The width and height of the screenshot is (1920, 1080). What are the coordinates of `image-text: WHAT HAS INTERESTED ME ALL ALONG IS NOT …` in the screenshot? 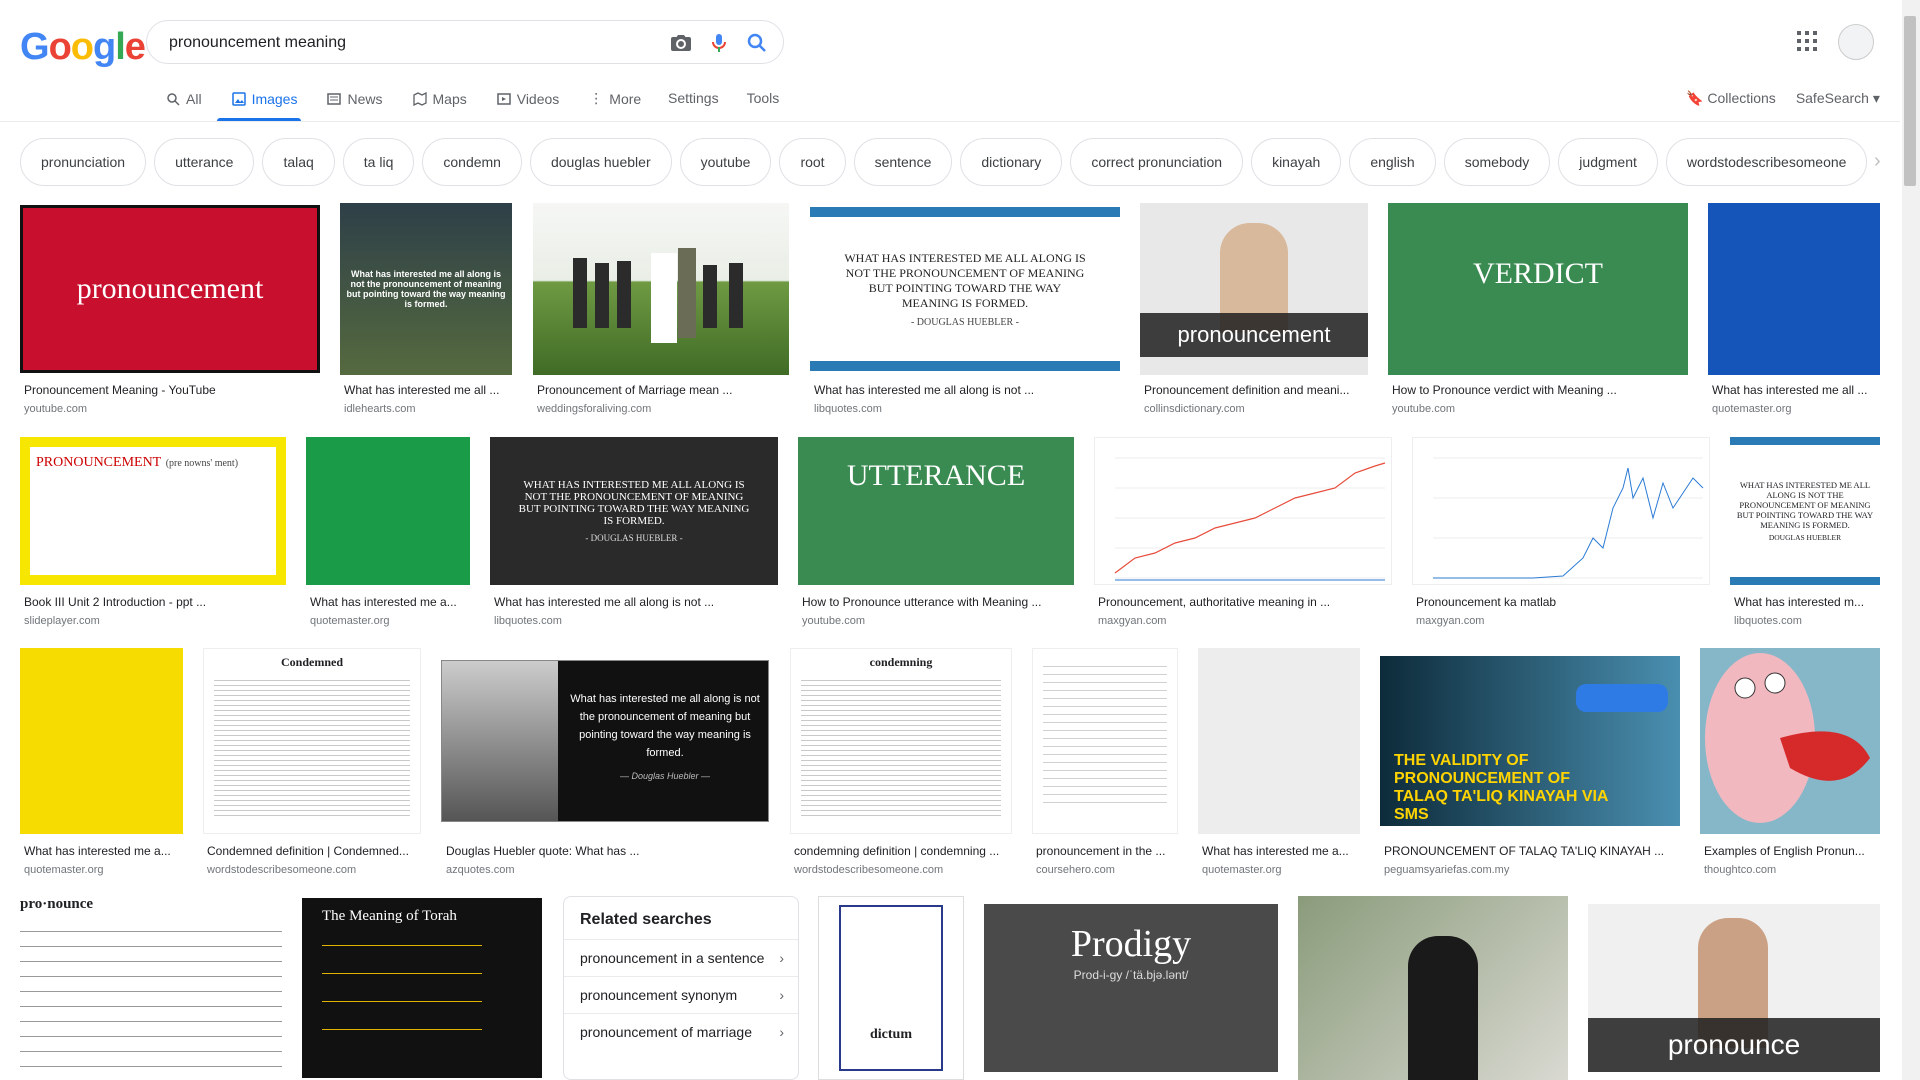 It's located at (1805, 505).